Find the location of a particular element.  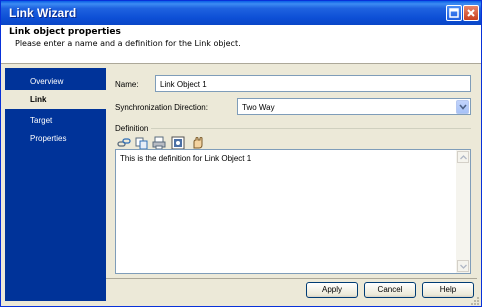

header-title: Link object properties is located at coordinates (65, 32).